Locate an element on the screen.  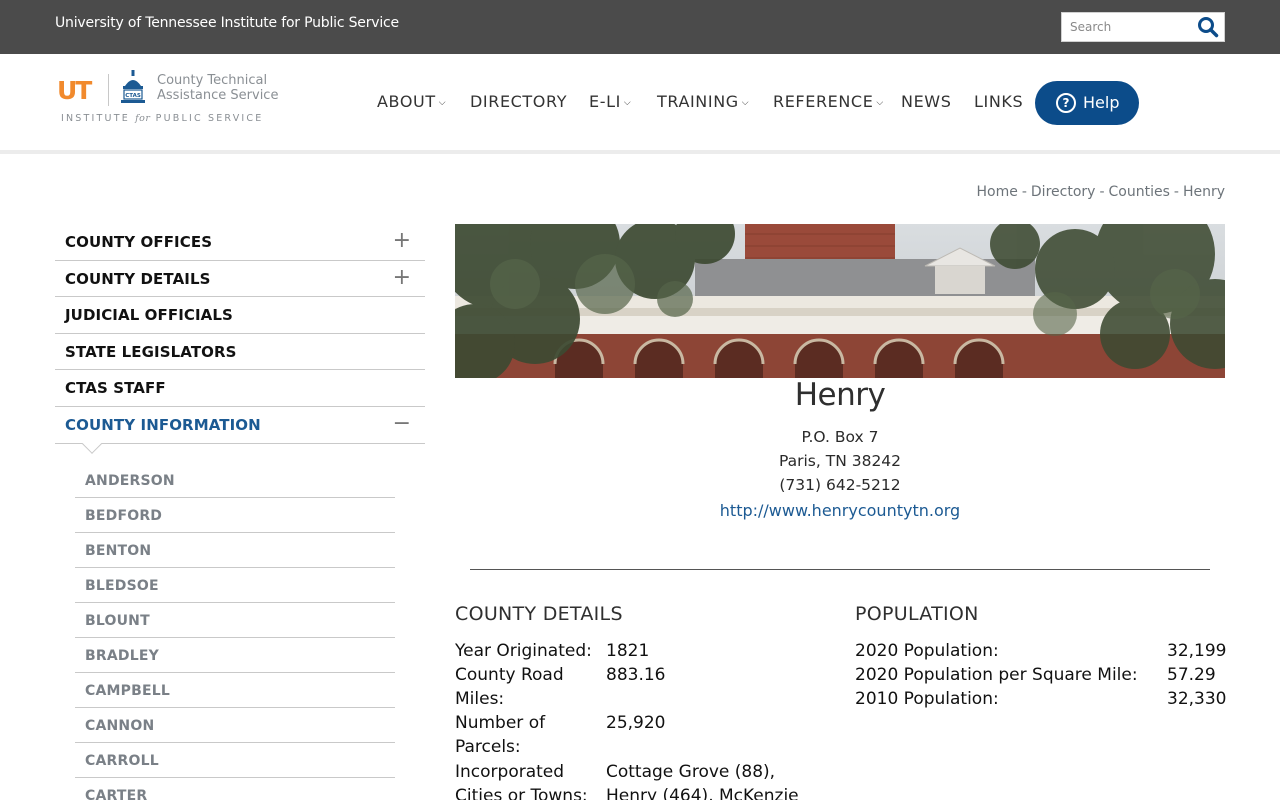
population-label-2020: 2020 Population: is located at coordinates (927, 651).